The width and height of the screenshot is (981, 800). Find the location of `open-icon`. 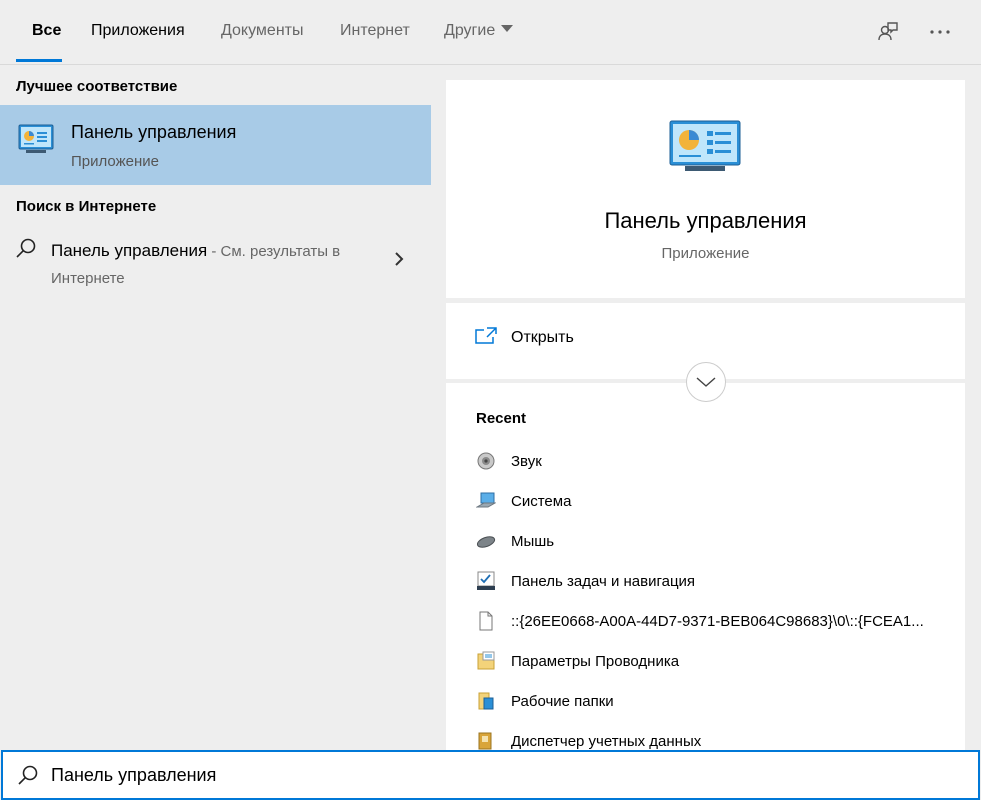

open-icon is located at coordinates (486, 335).